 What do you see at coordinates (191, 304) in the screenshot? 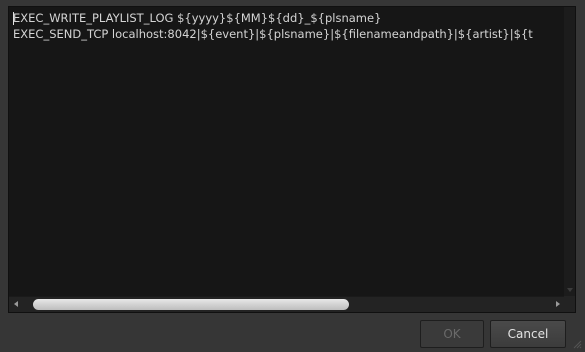
I see `horizontal-scroll-thumb` at bounding box center [191, 304].